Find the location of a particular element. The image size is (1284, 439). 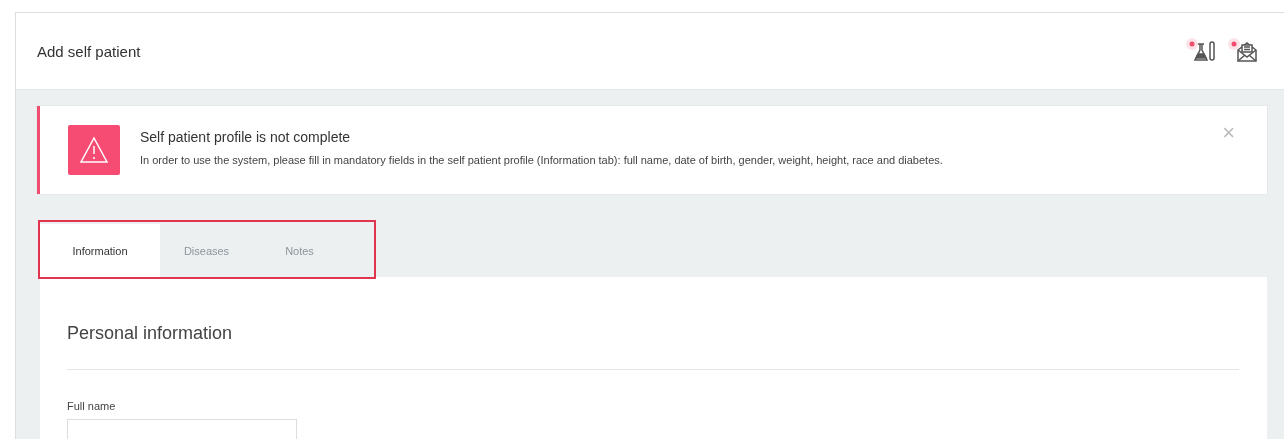

close-button: × is located at coordinates (1228, 133).